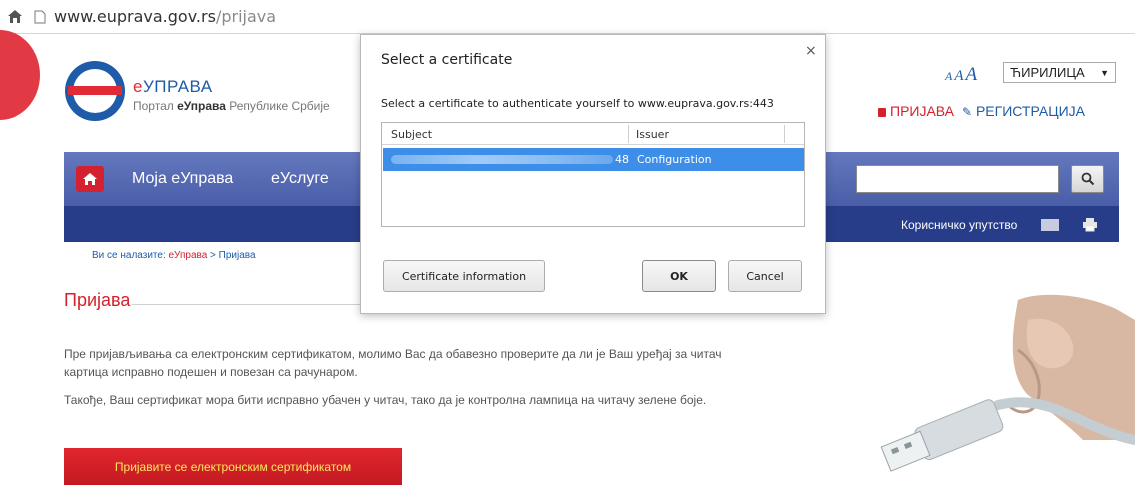  What do you see at coordinates (1090, 227) in the screenshot?
I see `print-icon` at bounding box center [1090, 227].